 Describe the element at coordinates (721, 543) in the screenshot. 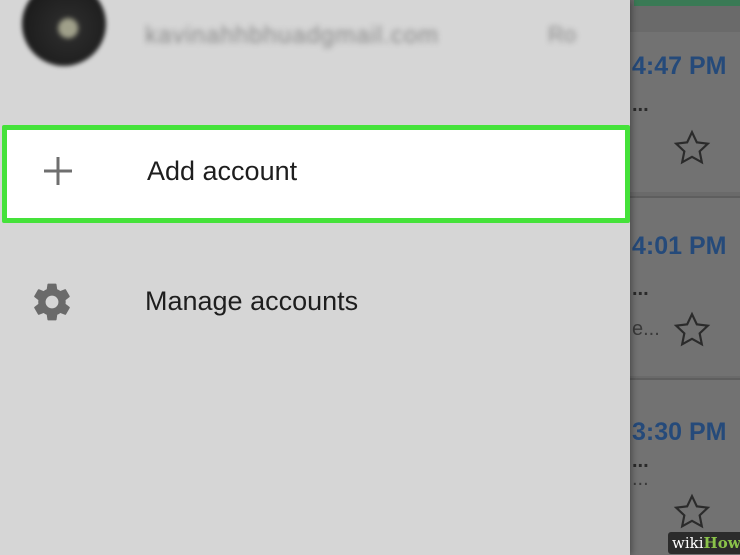

I see `watermark-part2: How` at that location.